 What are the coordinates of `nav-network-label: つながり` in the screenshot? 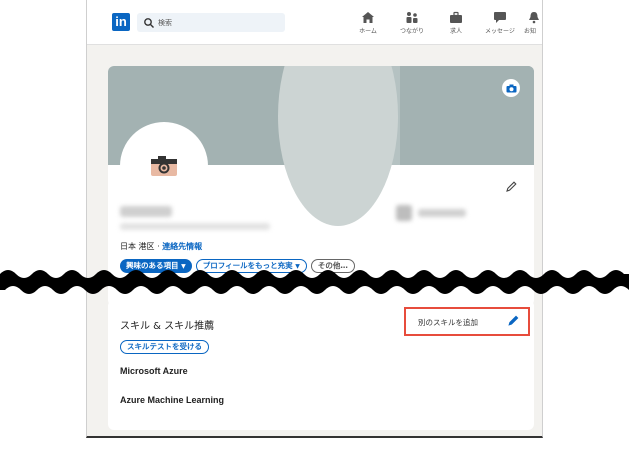 It's located at (411, 31).